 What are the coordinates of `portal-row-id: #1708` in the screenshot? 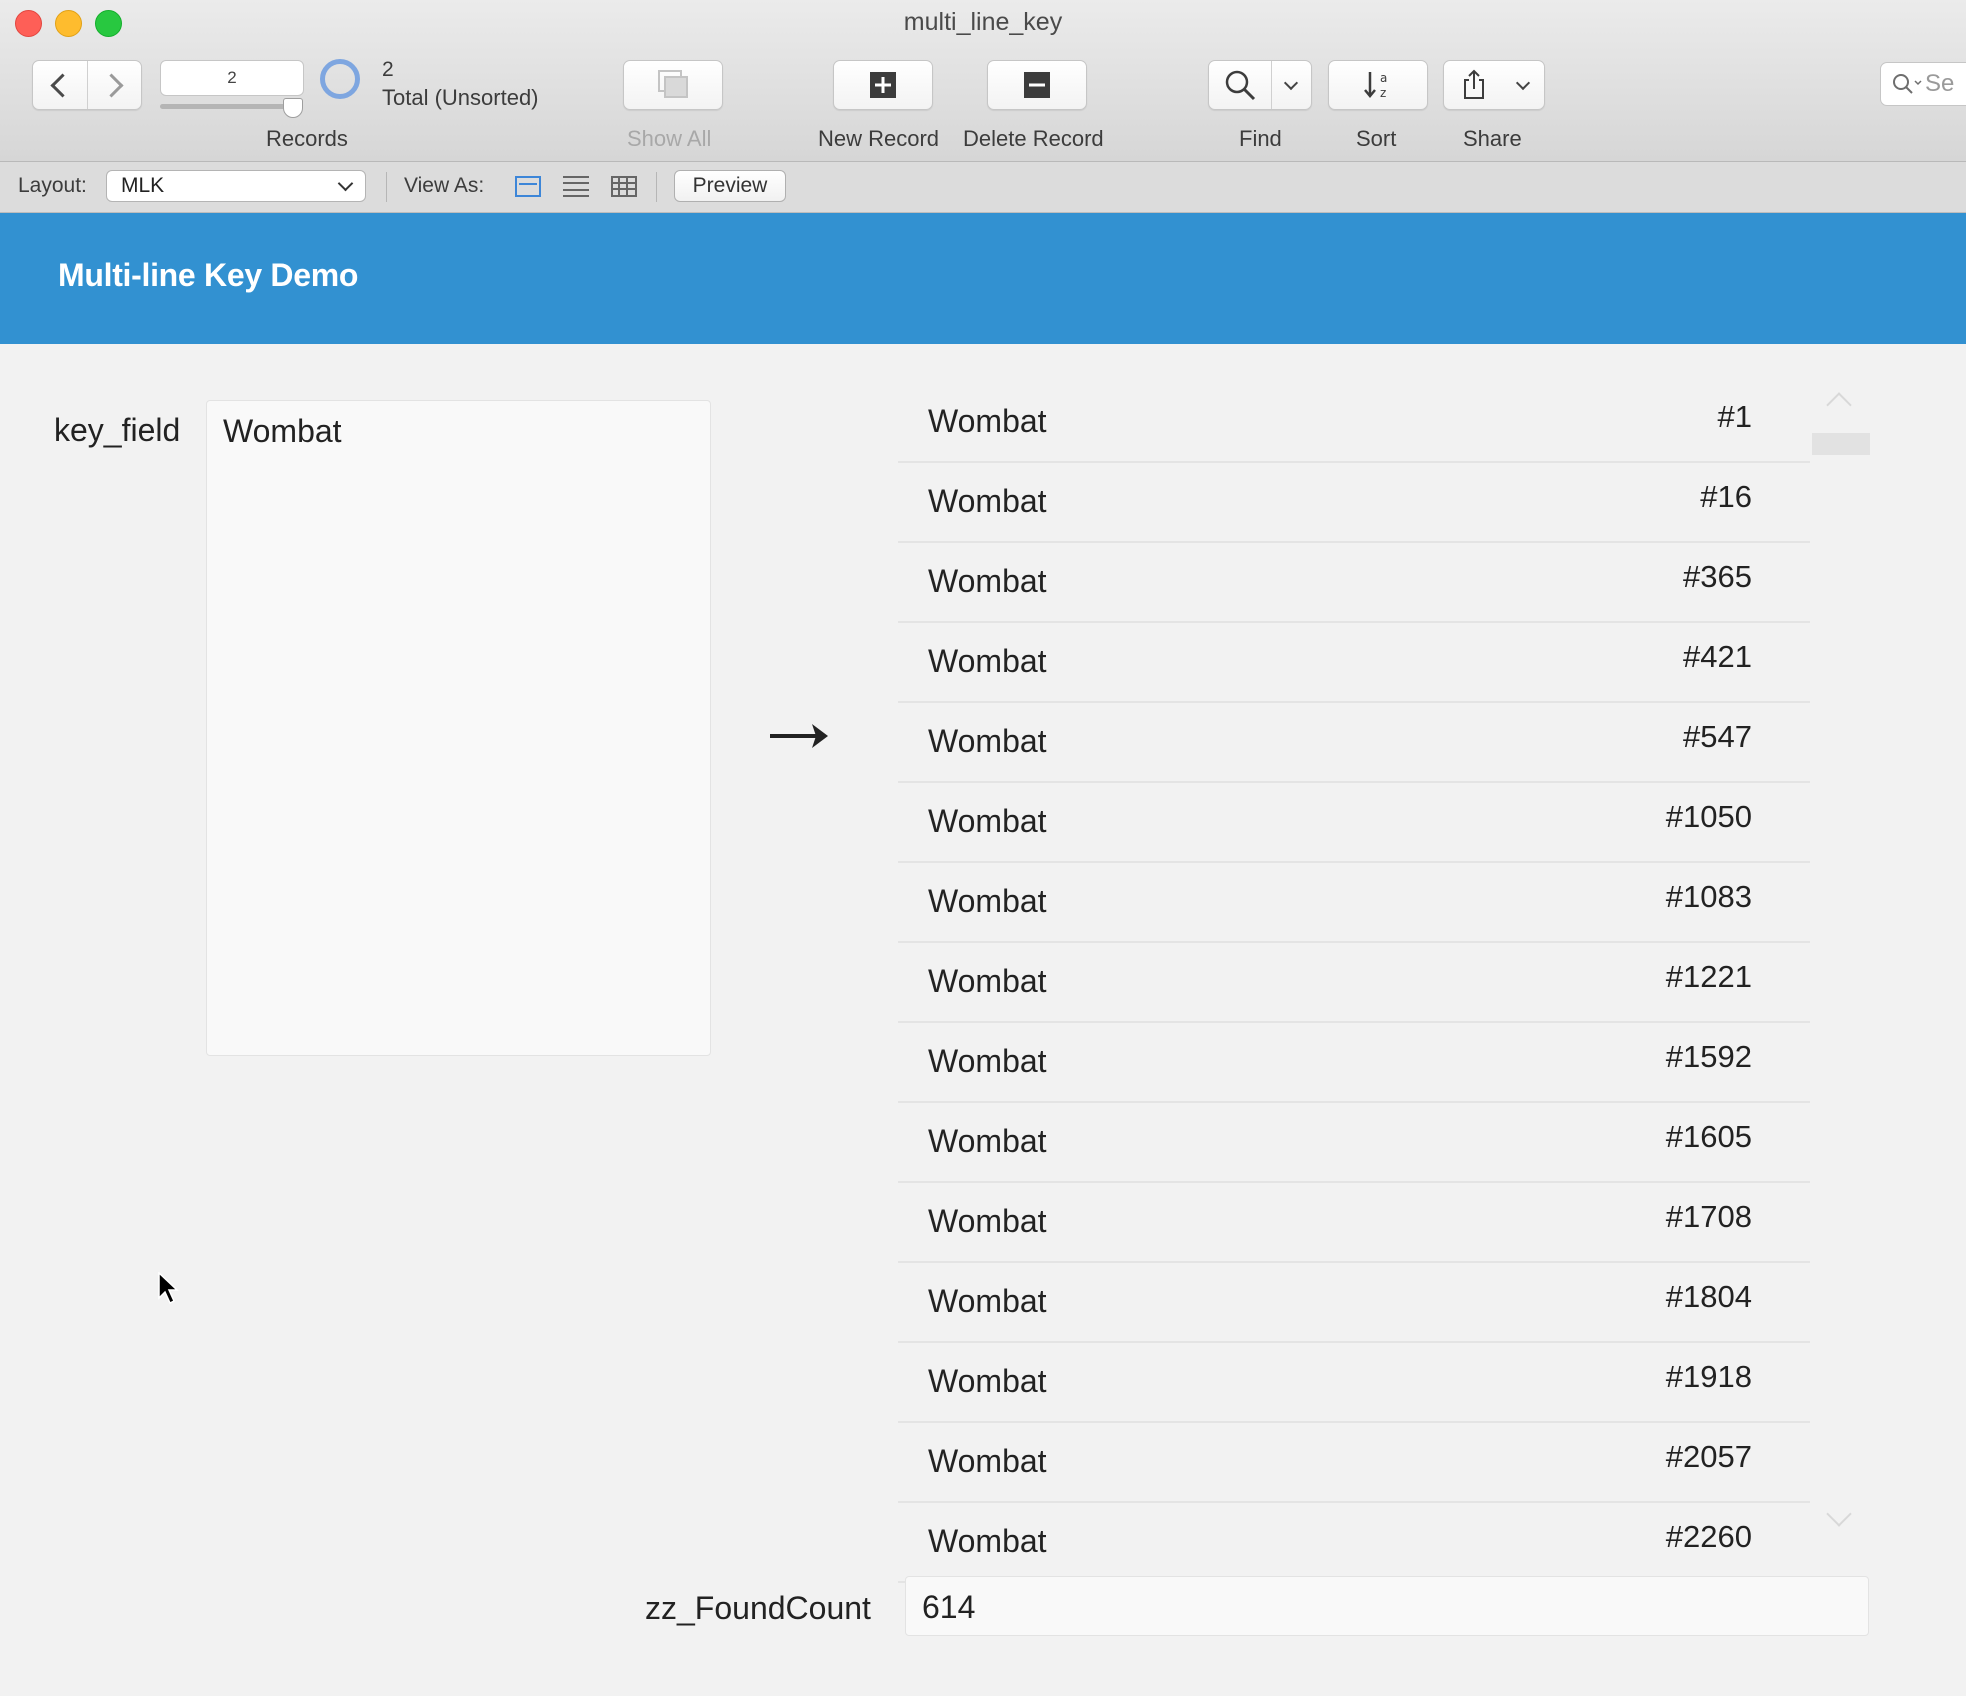 It's located at (1708, 1216).